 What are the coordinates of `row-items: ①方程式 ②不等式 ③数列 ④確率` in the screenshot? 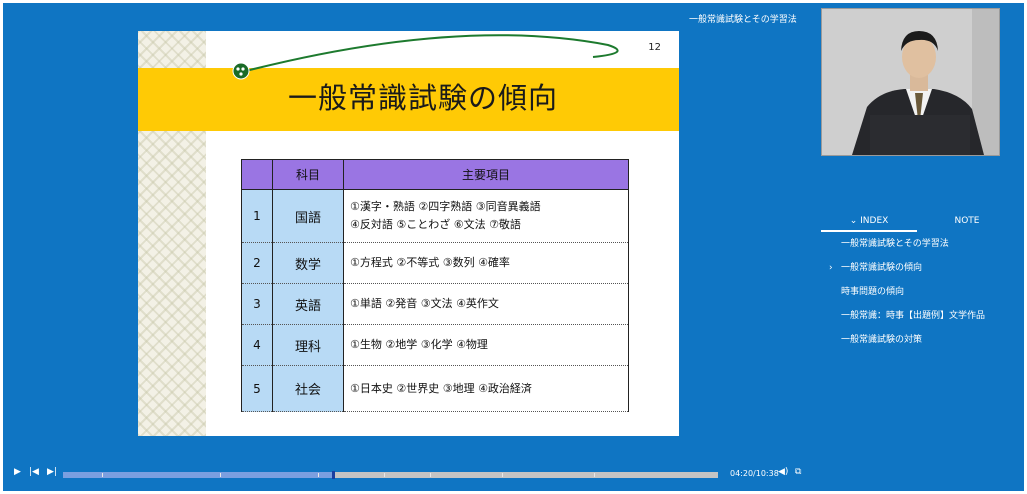 It's located at (486, 263).